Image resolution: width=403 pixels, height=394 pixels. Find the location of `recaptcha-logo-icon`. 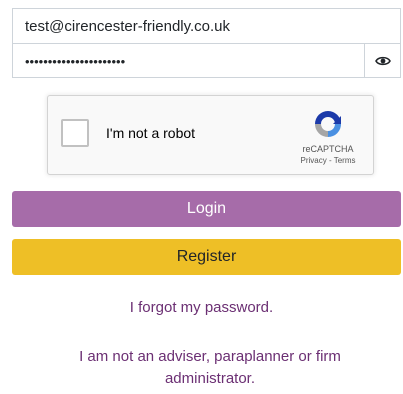

recaptcha-logo-icon is located at coordinates (328, 124).